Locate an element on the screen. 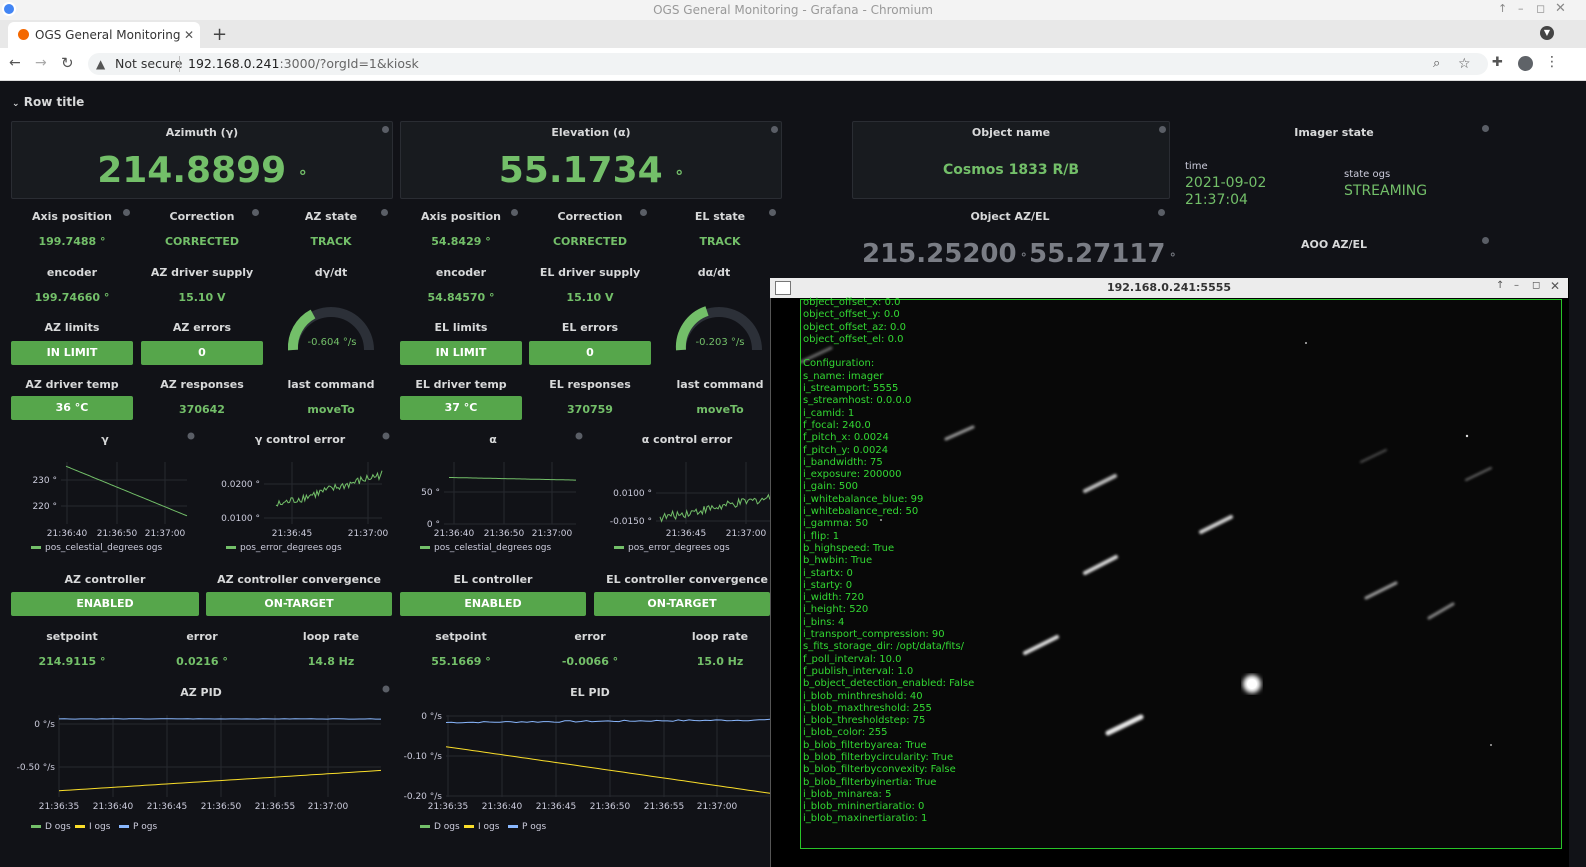  az-state: TRACK is located at coordinates (331, 241).